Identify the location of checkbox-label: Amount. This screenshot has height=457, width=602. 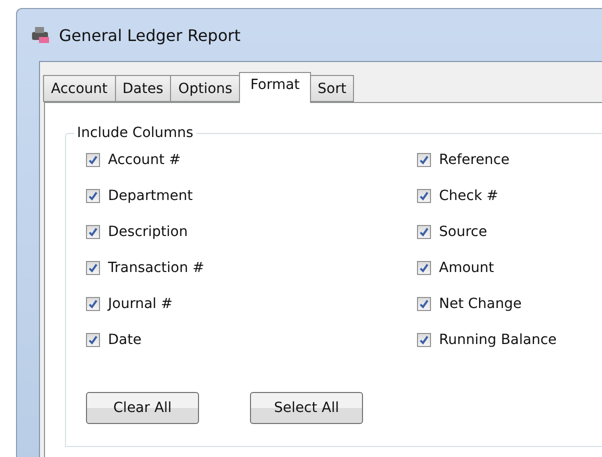
(466, 268).